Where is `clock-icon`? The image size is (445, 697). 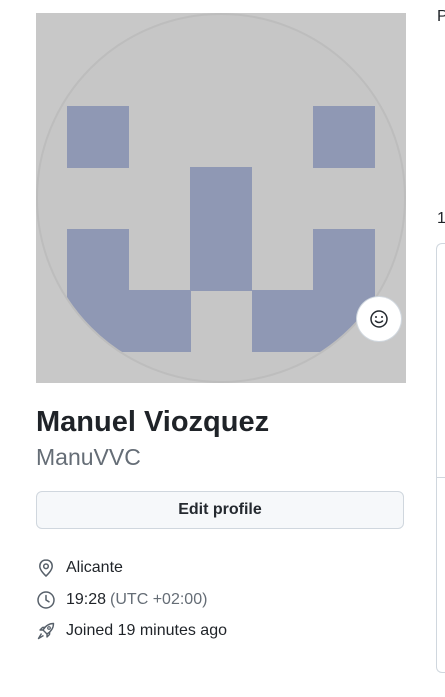 clock-icon is located at coordinates (46, 600).